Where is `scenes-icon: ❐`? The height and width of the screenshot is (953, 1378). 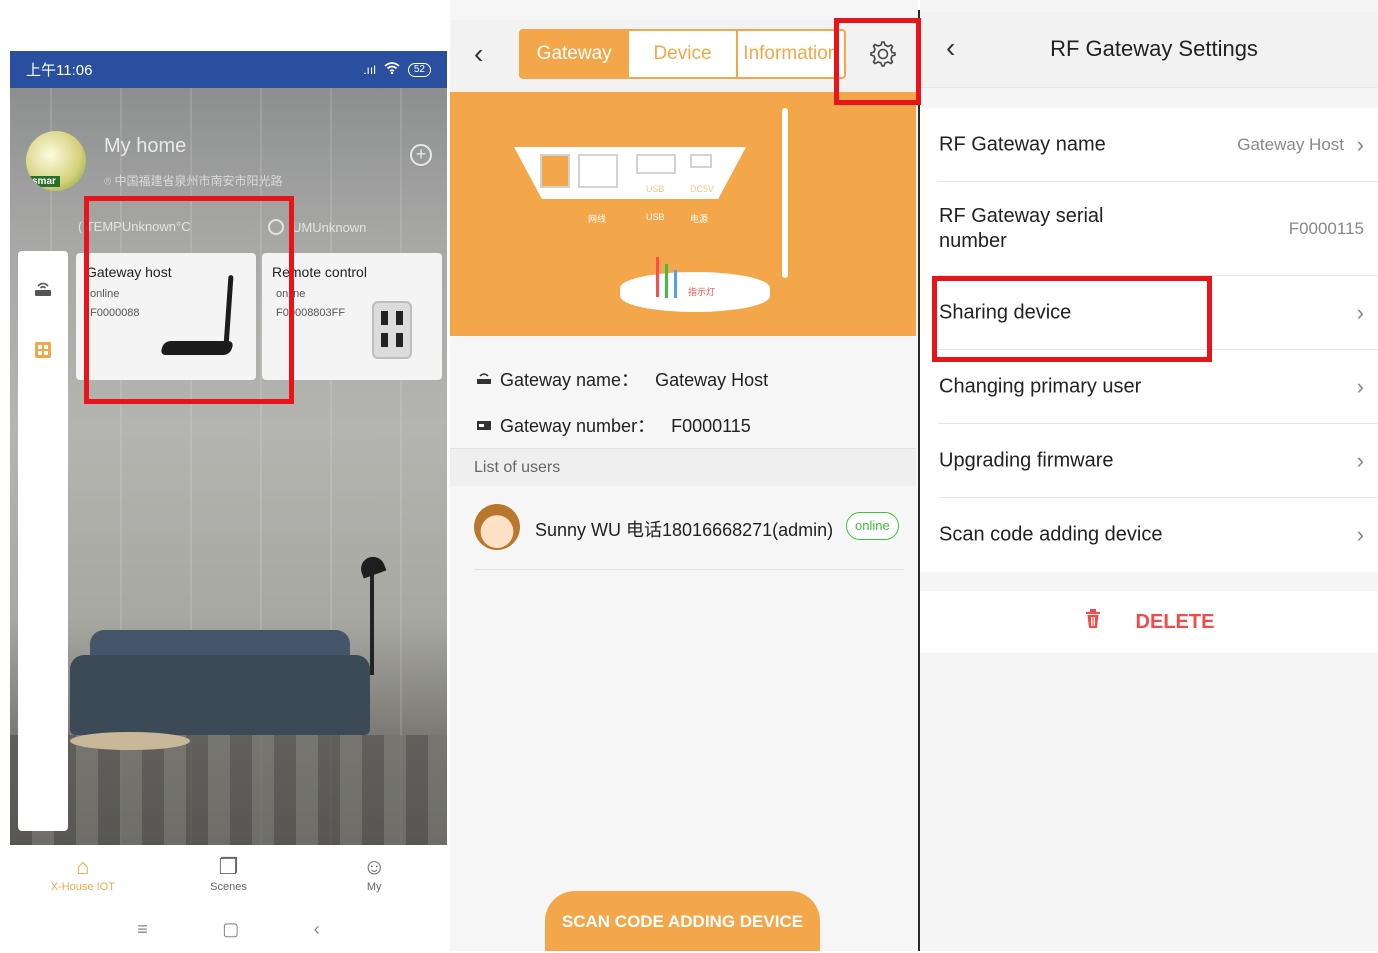
scenes-icon: ❐ is located at coordinates (228, 866).